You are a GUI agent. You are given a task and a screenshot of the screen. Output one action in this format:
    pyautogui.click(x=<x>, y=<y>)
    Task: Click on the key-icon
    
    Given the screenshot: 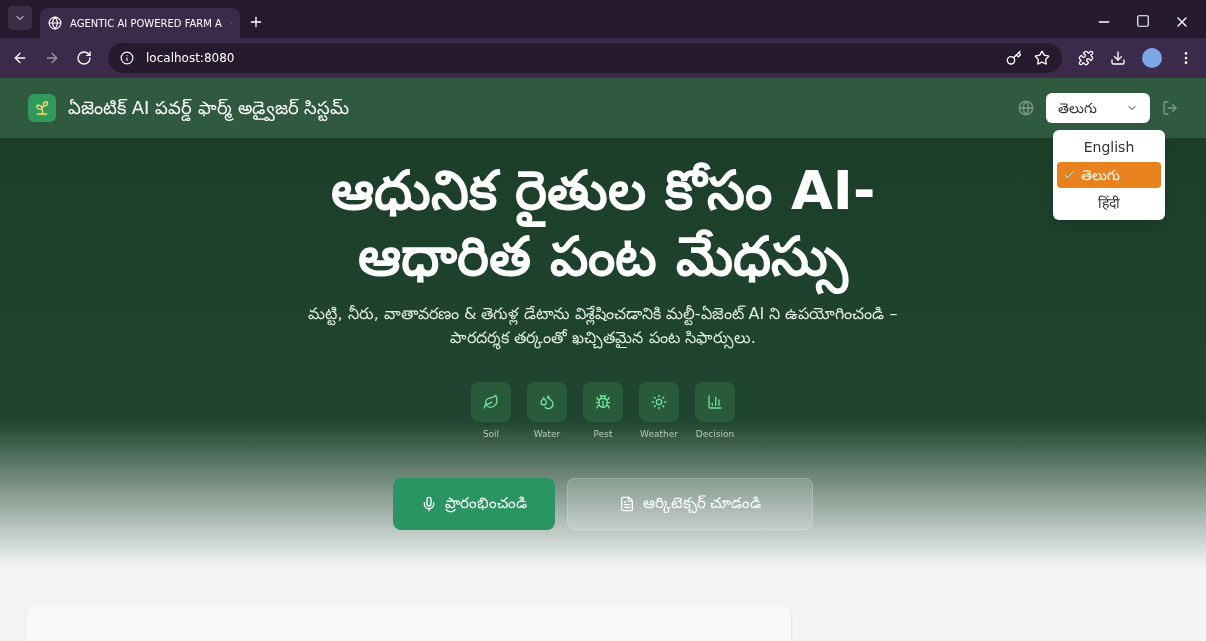 What is the action you would take?
    pyautogui.click(x=1014, y=58)
    